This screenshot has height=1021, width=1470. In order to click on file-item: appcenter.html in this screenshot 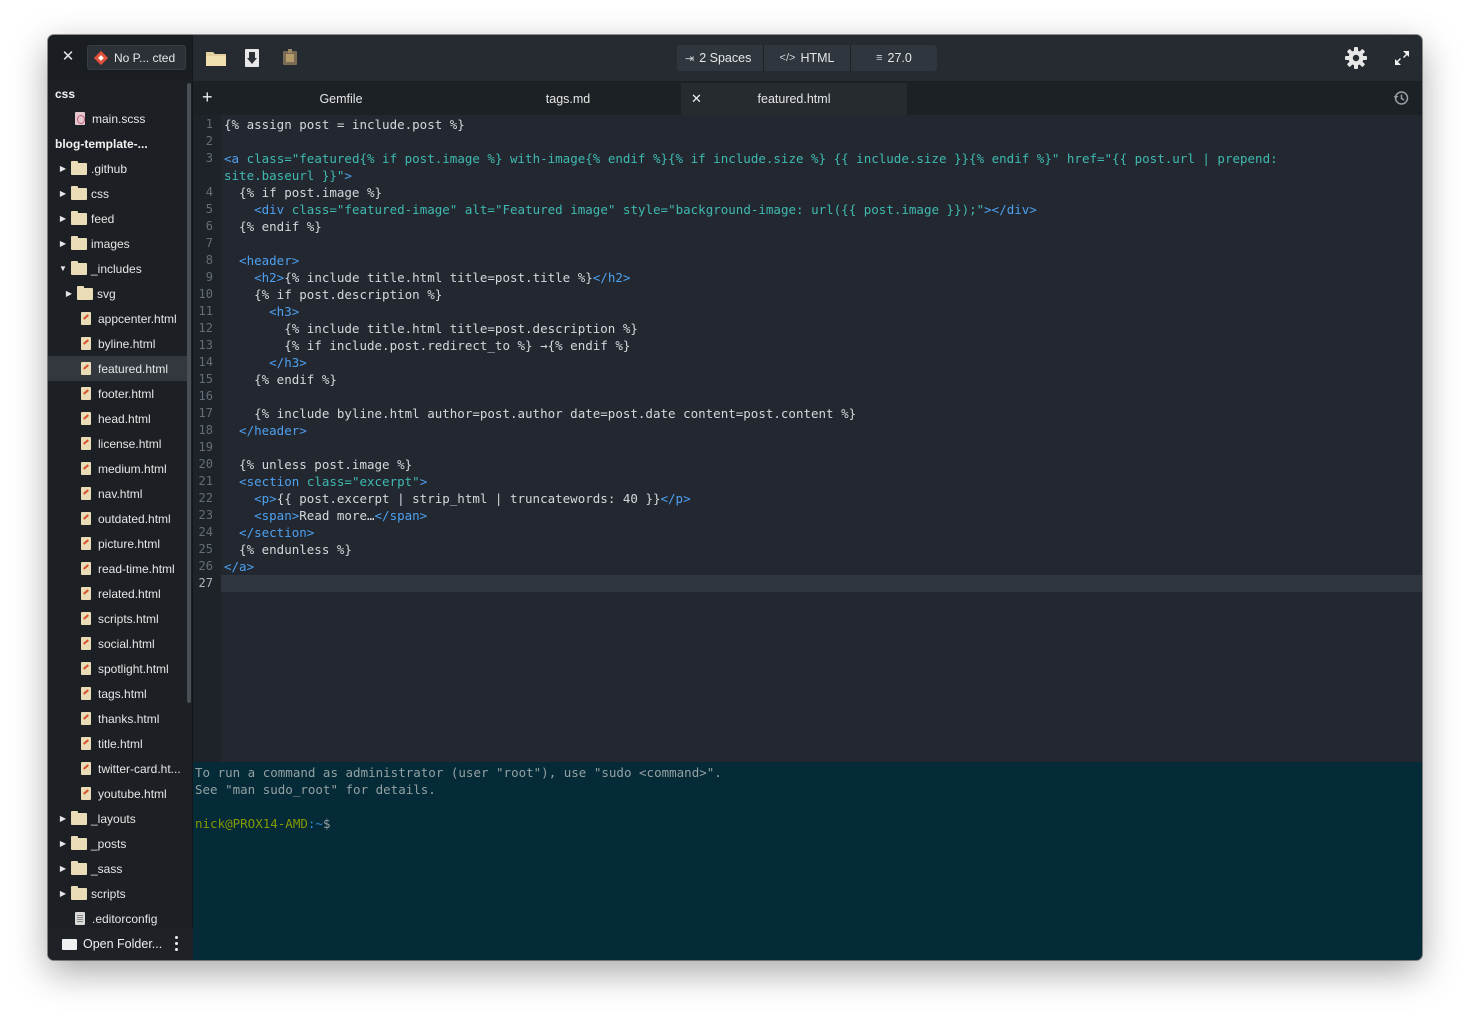, I will do `click(118, 318)`.